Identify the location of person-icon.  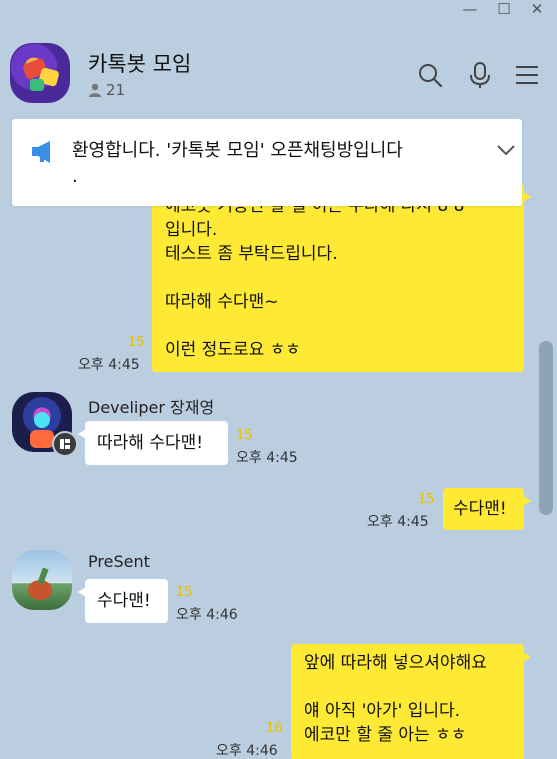
(95, 90).